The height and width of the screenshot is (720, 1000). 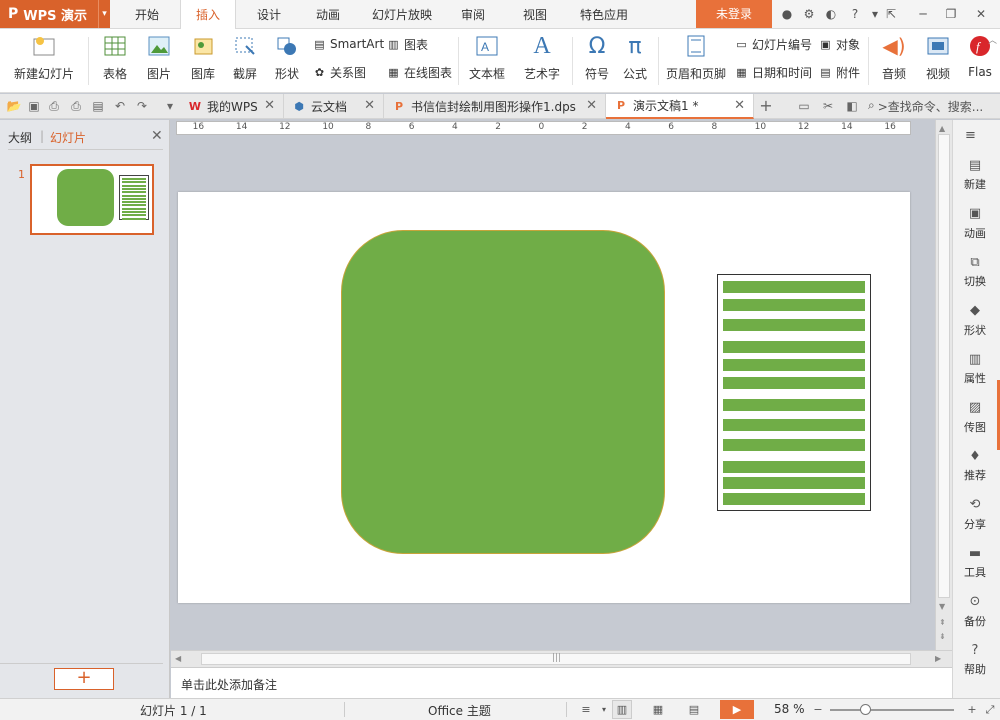 What do you see at coordinates (975, 615) in the screenshot?
I see `sidebar-item-backup: ⊙ 备份` at bounding box center [975, 615].